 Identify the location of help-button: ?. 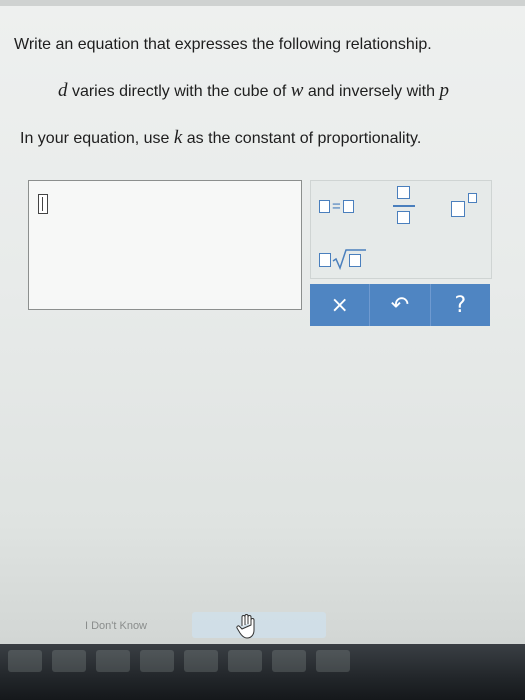
(460, 305).